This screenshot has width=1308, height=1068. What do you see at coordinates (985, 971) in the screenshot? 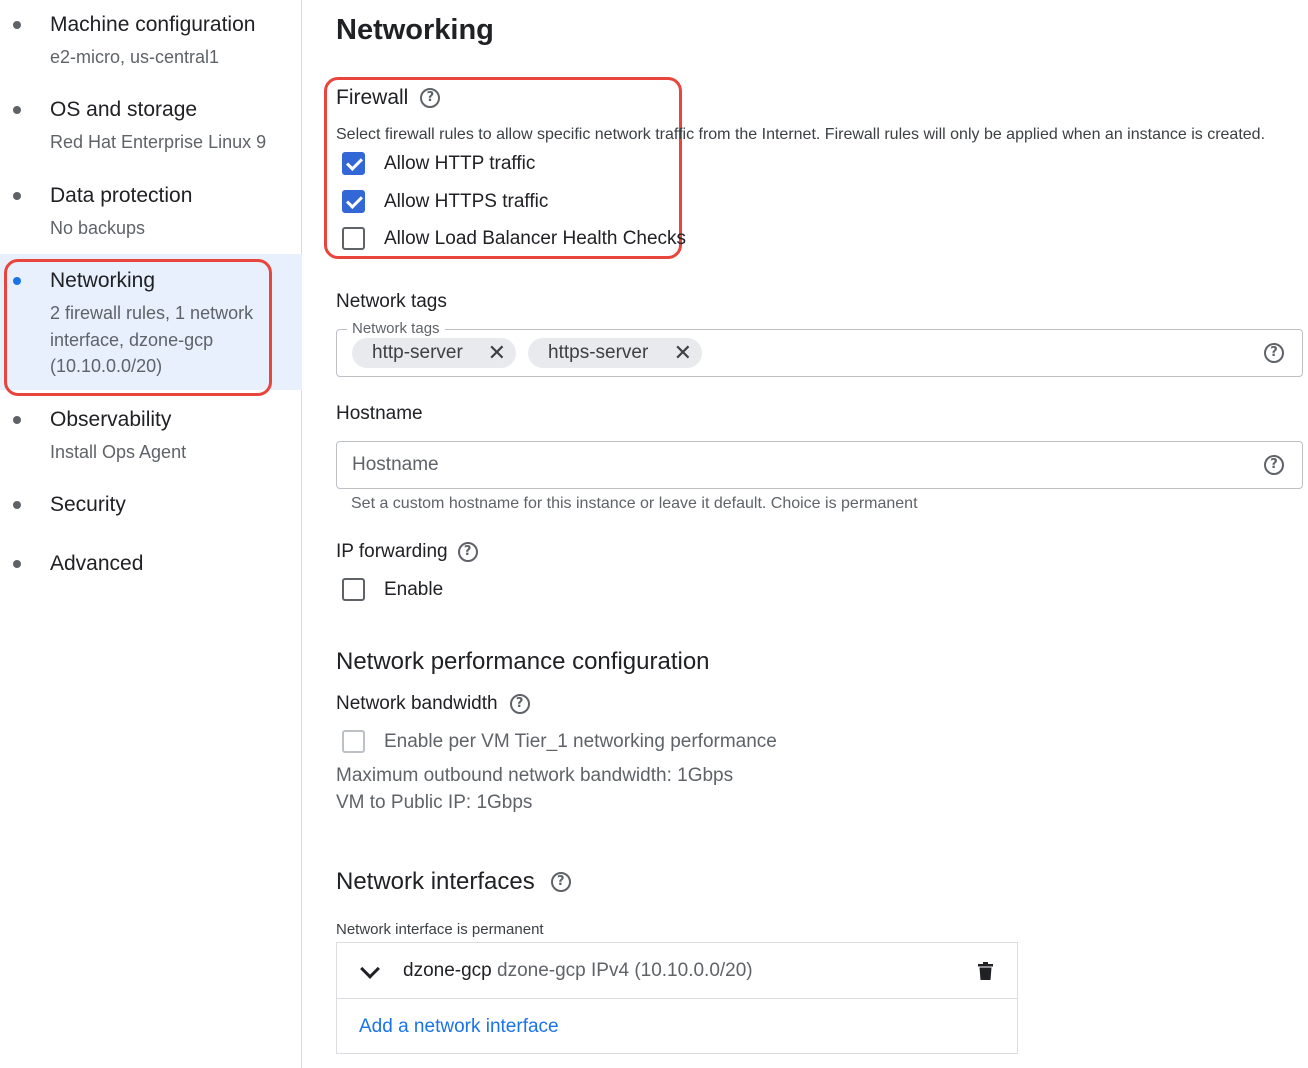
I see `trash-icon` at bounding box center [985, 971].